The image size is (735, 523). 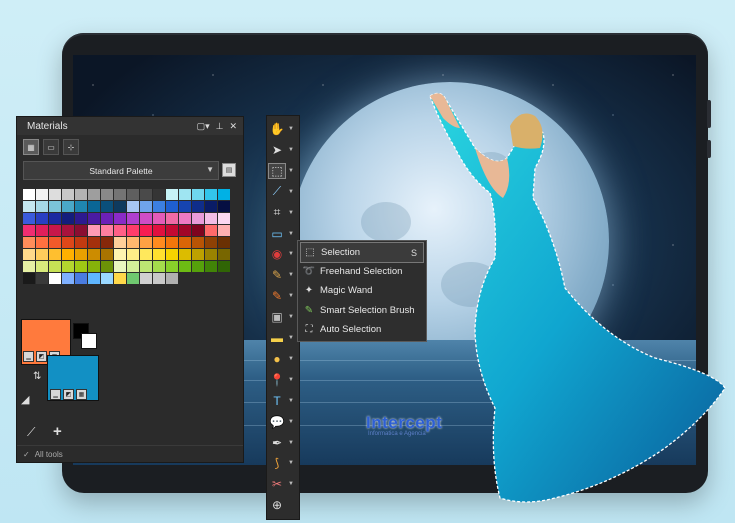 What do you see at coordinates (28, 356) in the screenshot?
I see `color-mode-icon: ▁` at bounding box center [28, 356].